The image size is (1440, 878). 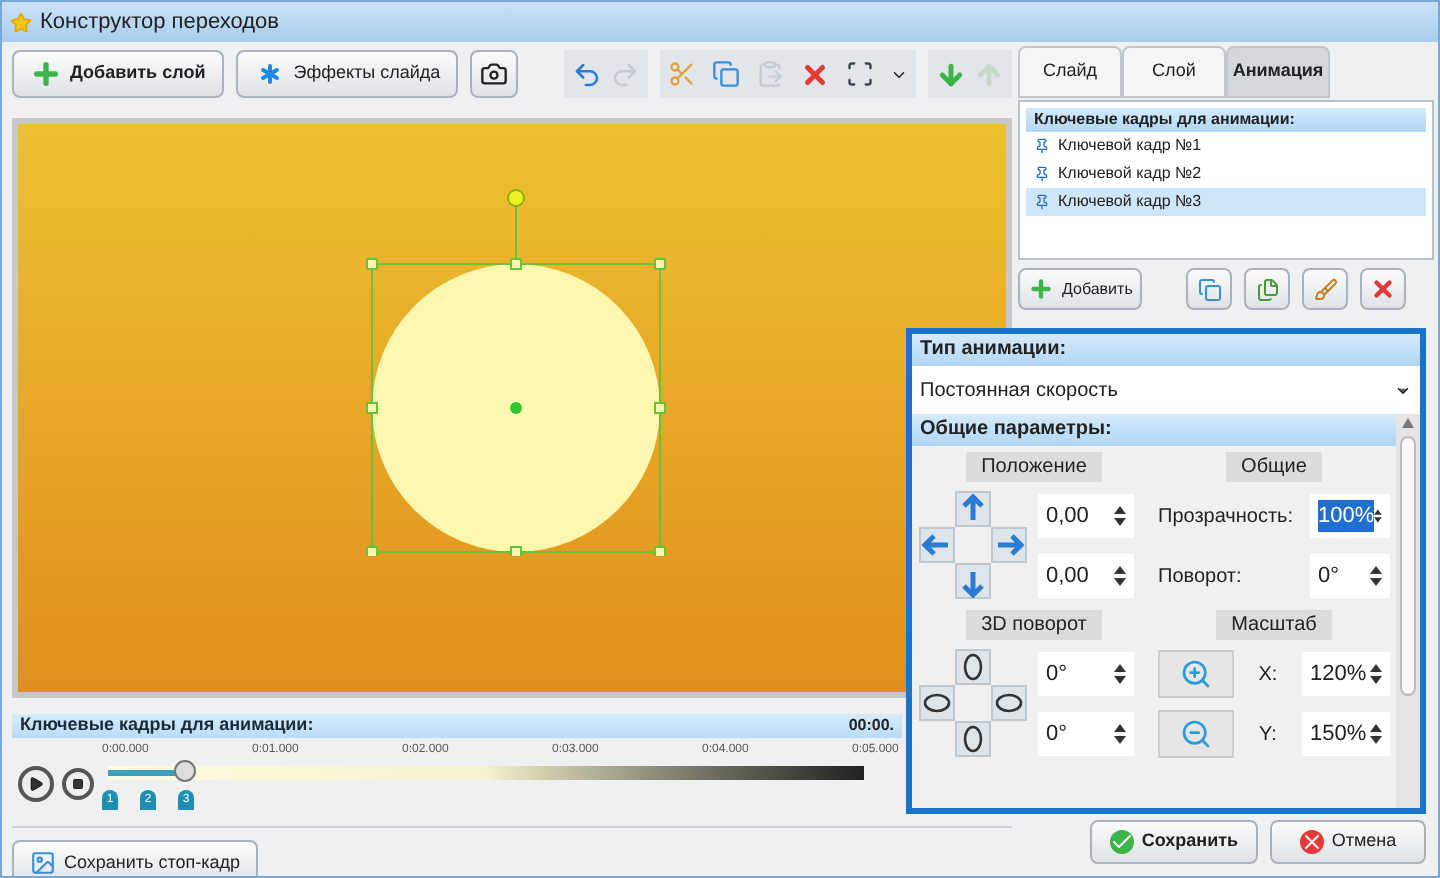 I want to click on fit-icon, so click(x=860, y=74).